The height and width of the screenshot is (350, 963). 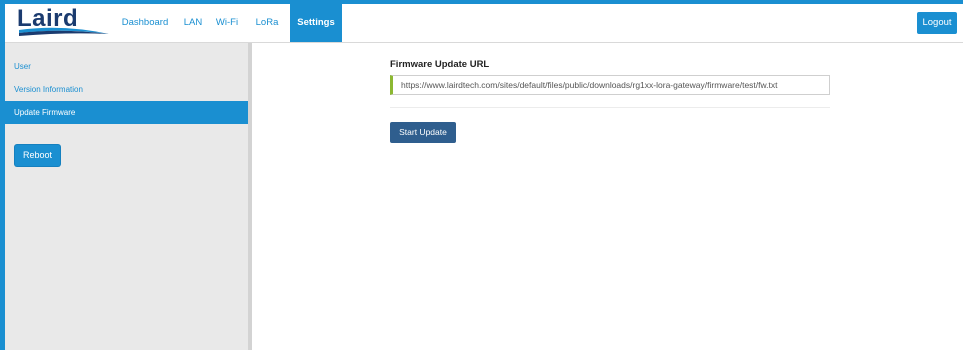 What do you see at coordinates (440, 64) in the screenshot?
I see `firmware-url-label: Firmware Update URL` at bounding box center [440, 64].